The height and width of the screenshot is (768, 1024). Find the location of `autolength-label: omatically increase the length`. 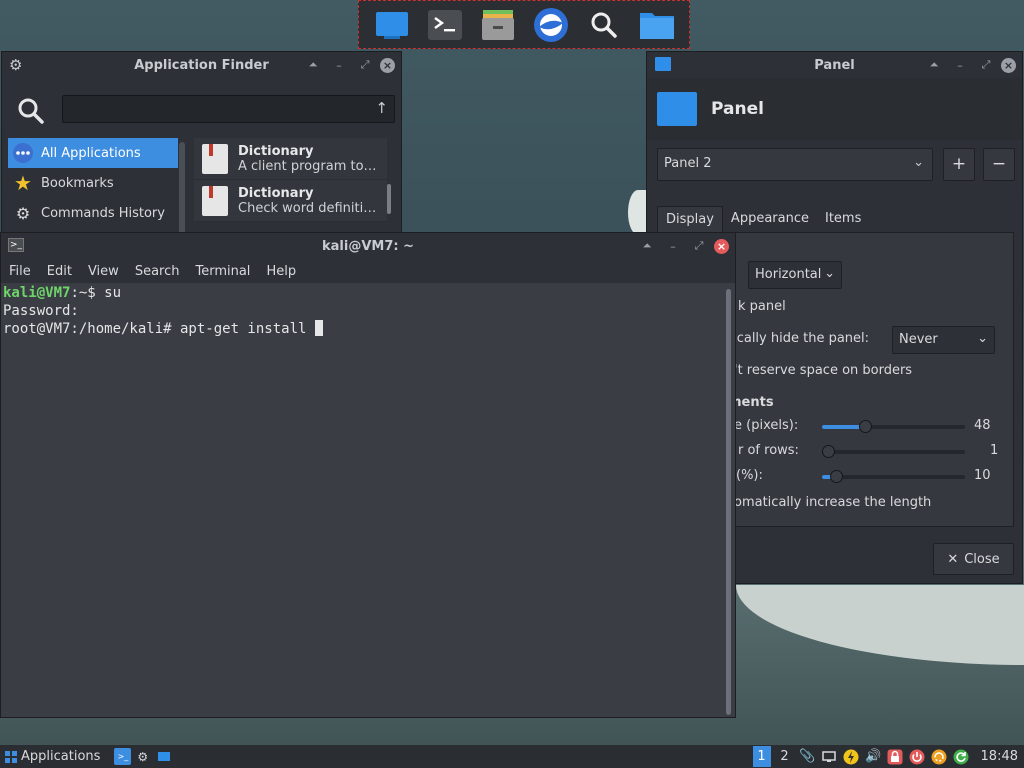

autolength-label: omatically increase the length is located at coordinates (832, 502).